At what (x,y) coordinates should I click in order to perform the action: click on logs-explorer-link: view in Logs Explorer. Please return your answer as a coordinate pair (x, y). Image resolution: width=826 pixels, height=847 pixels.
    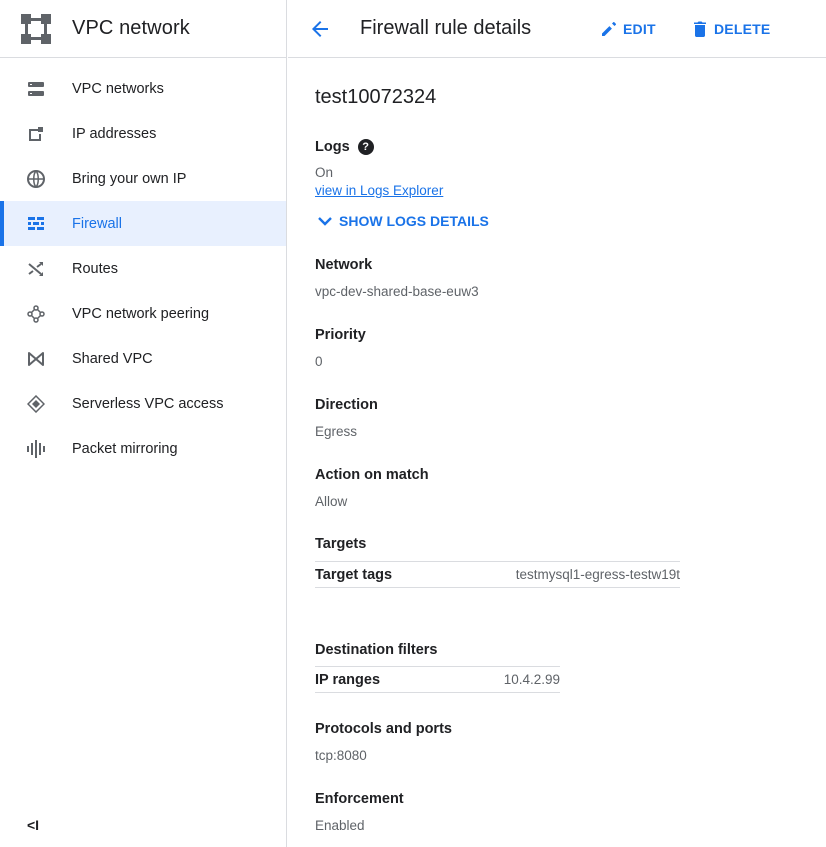
    Looking at the image, I should click on (379, 190).